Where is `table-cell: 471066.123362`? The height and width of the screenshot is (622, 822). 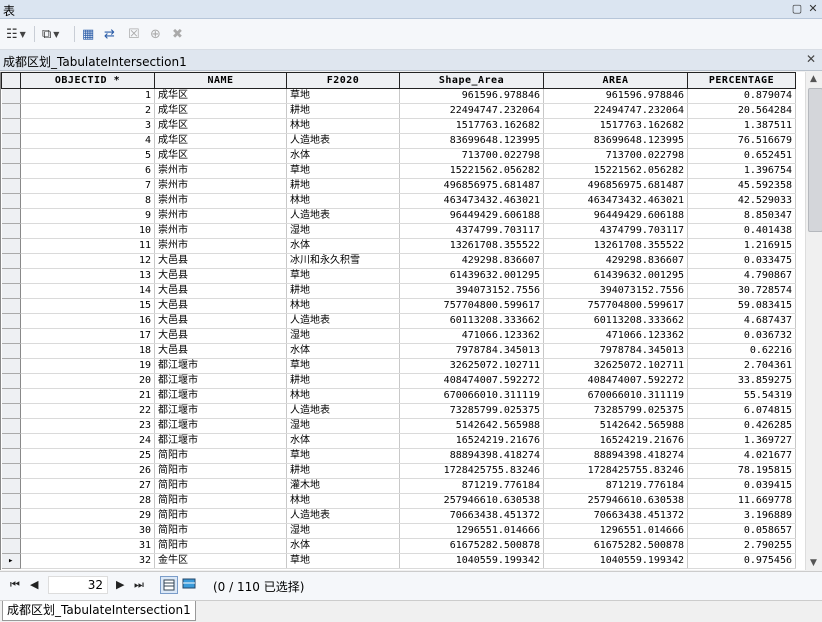
table-cell: 471066.123362 is located at coordinates (471, 336).